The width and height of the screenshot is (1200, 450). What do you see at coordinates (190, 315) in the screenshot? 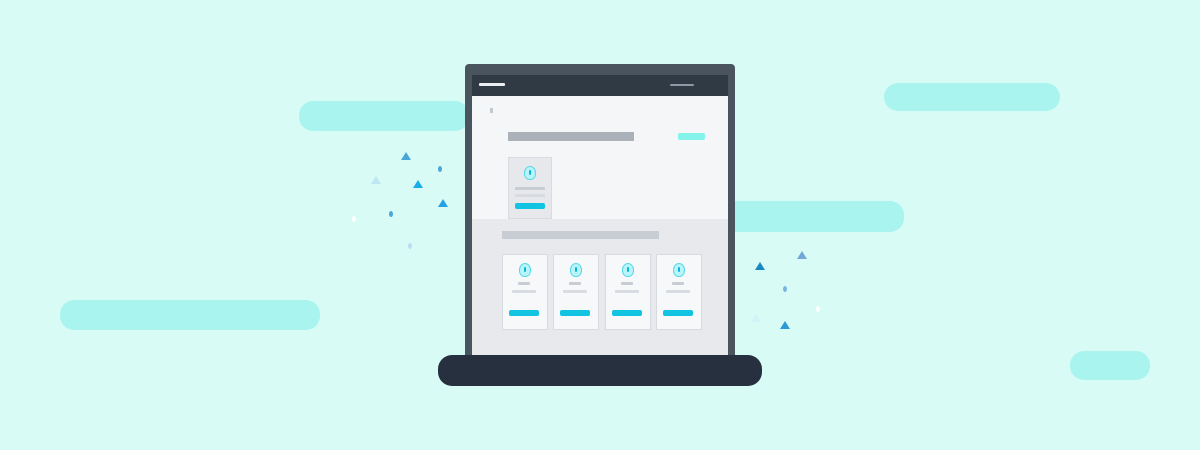
I see `cloud-bottom-left-icon` at bounding box center [190, 315].